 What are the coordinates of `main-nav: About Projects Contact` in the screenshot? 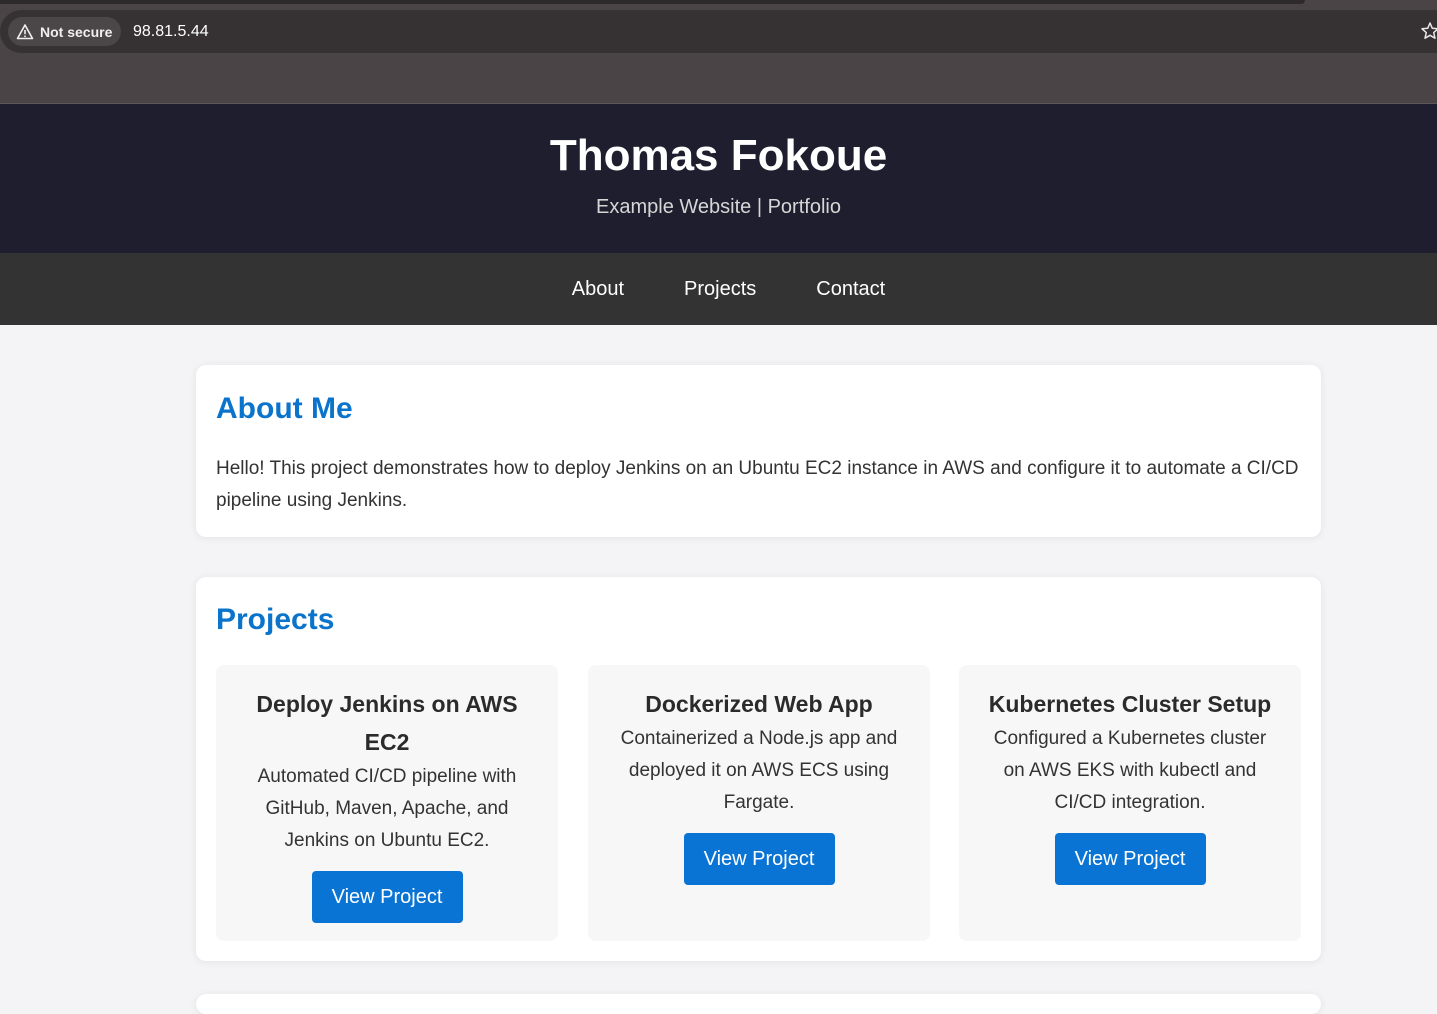 It's located at (718, 289).